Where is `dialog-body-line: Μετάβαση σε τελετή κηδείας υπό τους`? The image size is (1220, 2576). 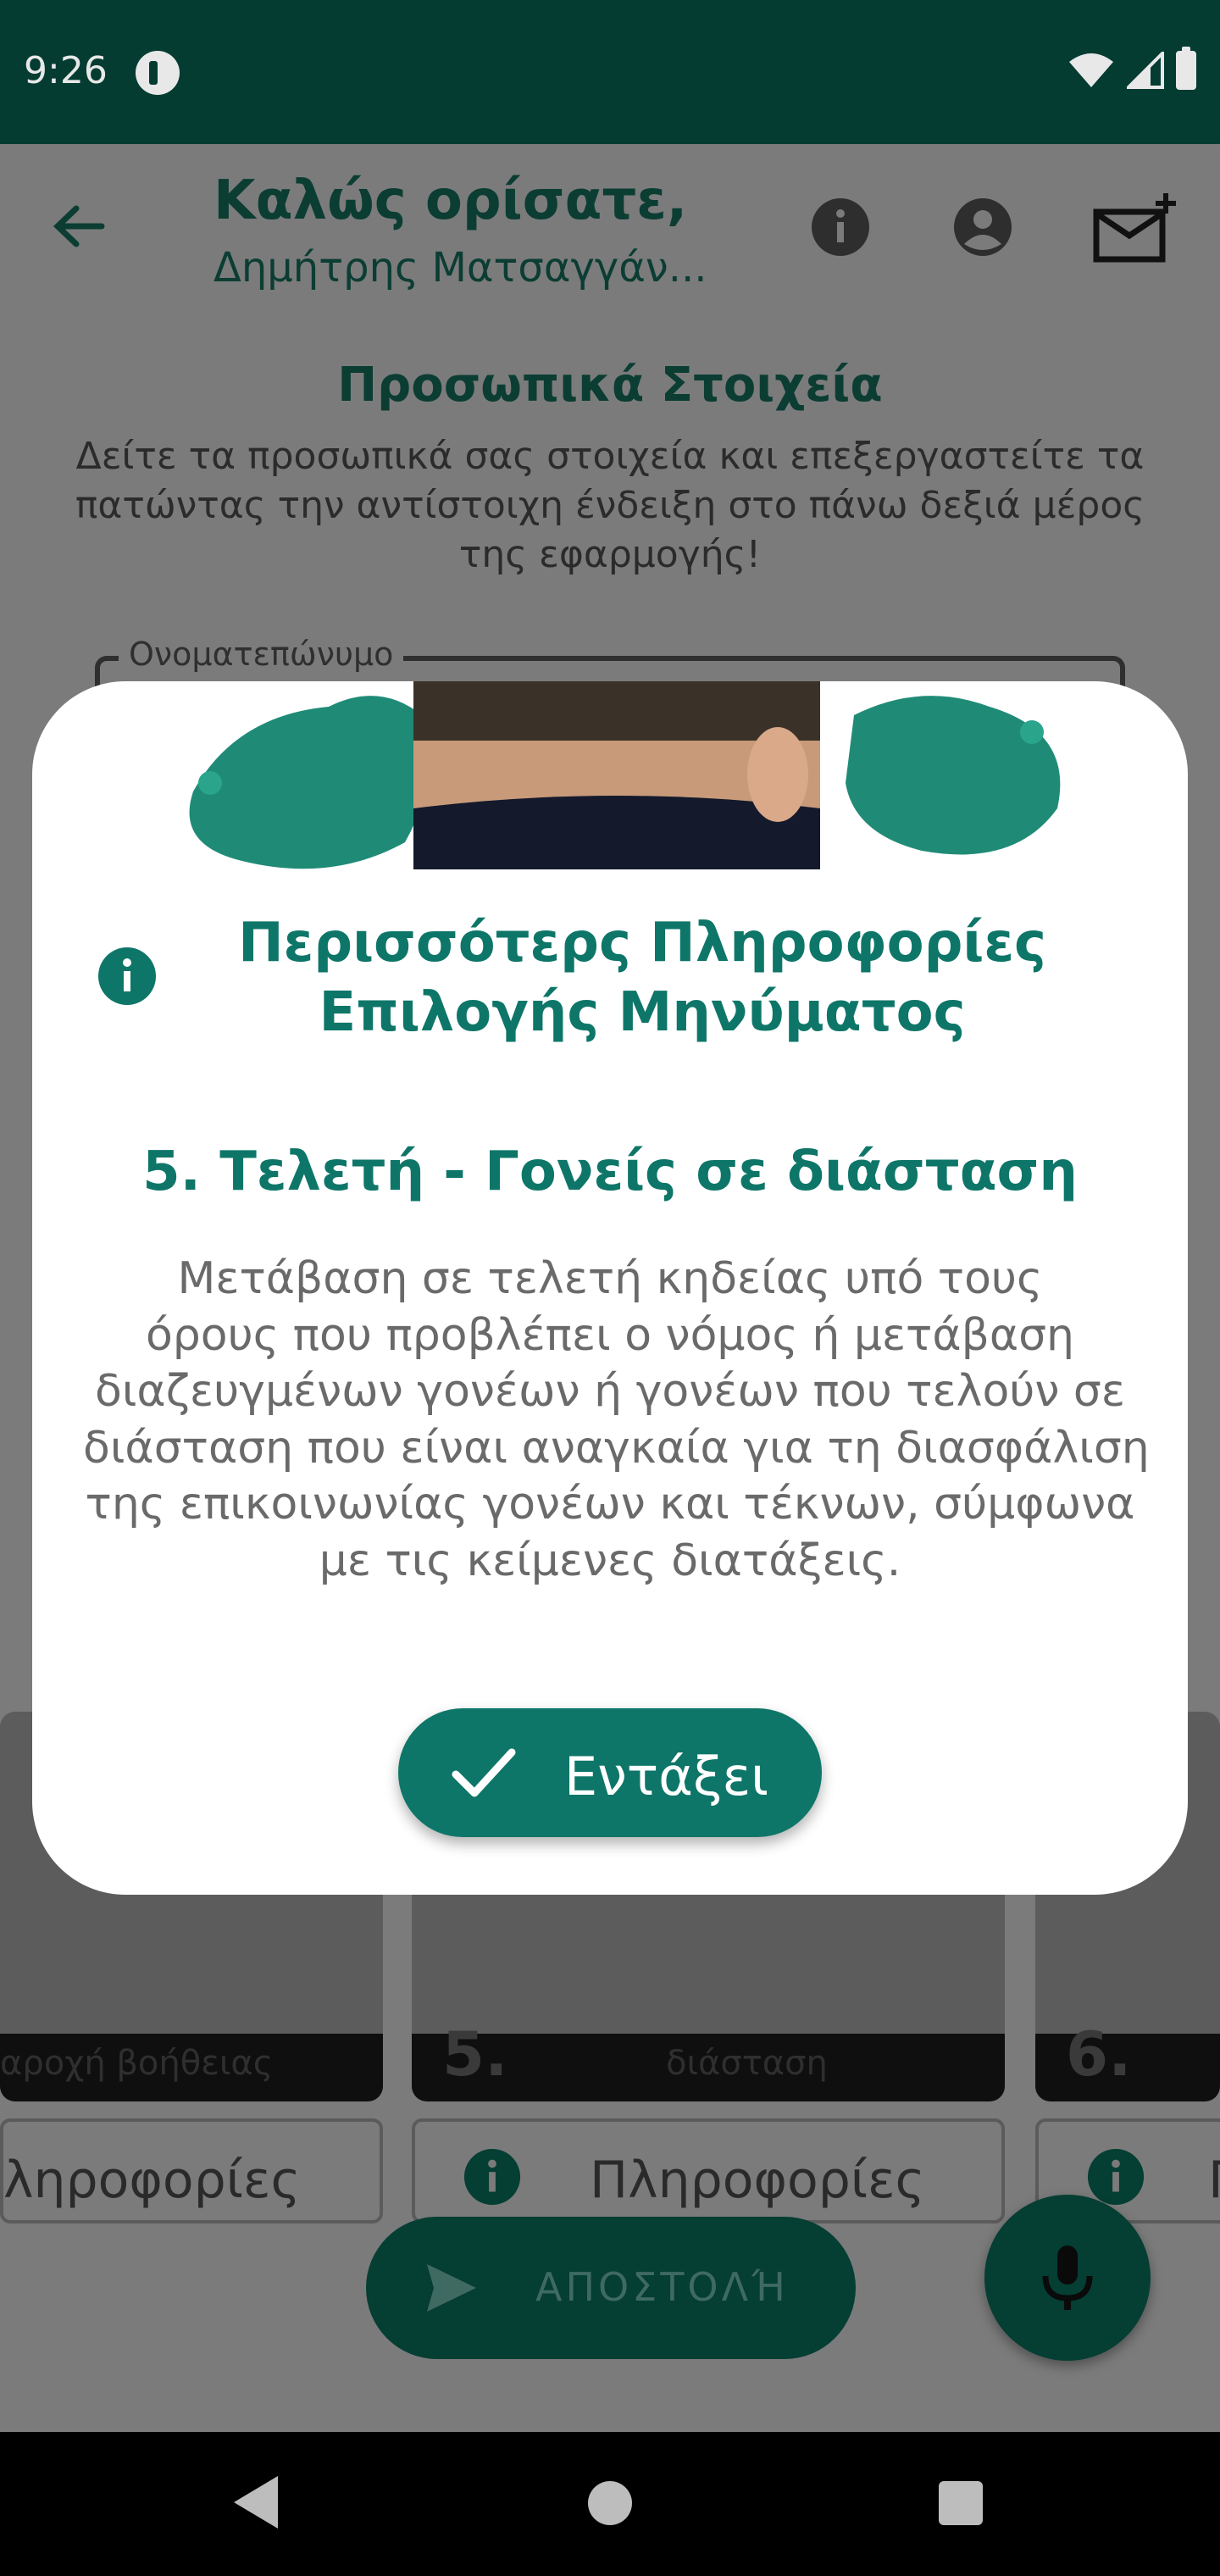 dialog-body-line: Μετάβαση σε τελετή κηδείας υπό τους is located at coordinates (610, 1278).